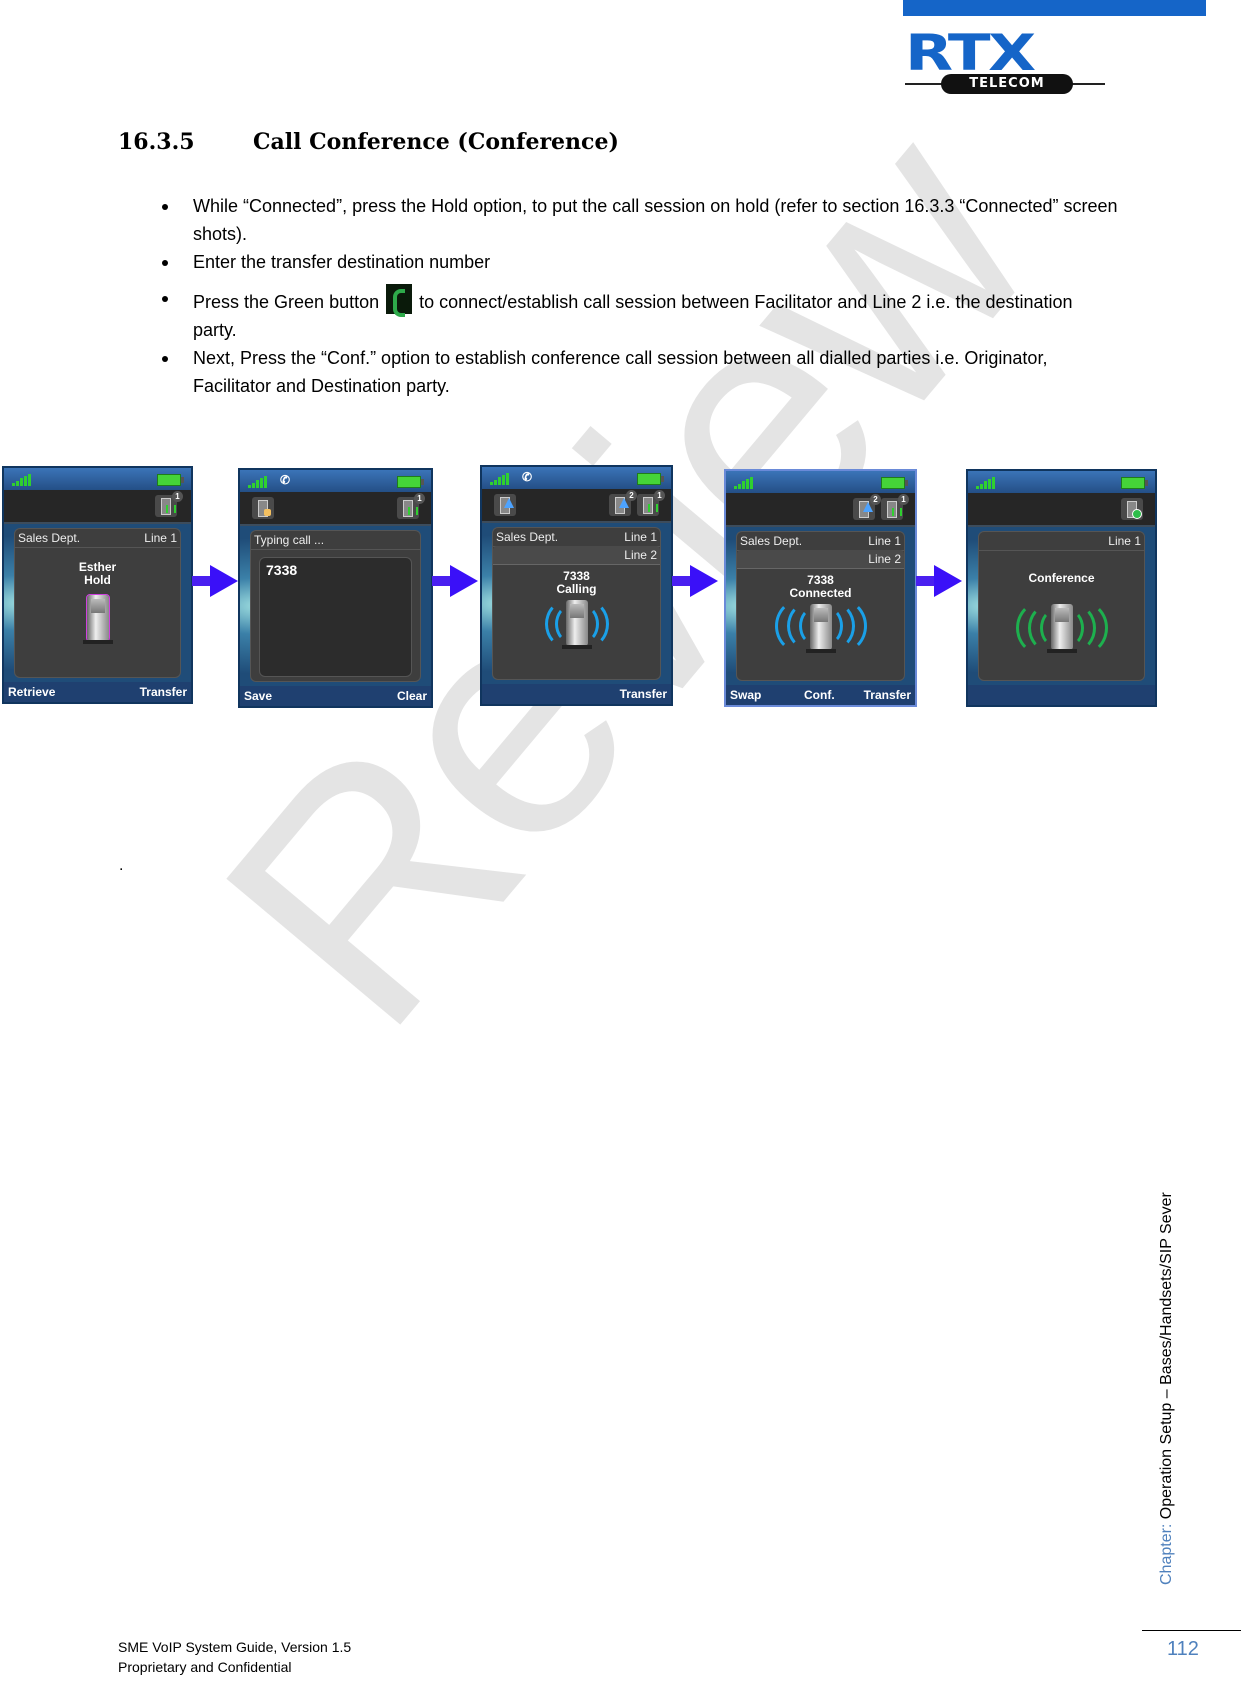 The image size is (1241, 1684). Describe the element at coordinates (745, 695) in the screenshot. I see `softkey-swap: Swap` at that location.